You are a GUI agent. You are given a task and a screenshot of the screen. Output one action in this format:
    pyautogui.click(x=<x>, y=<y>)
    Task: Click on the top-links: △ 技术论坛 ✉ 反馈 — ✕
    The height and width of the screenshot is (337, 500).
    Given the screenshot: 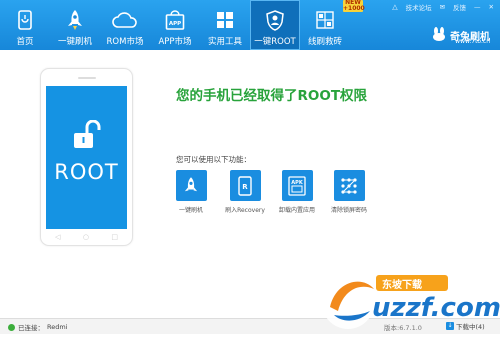 What is the action you would take?
    pyautogui.click(x=443, y=7)
    